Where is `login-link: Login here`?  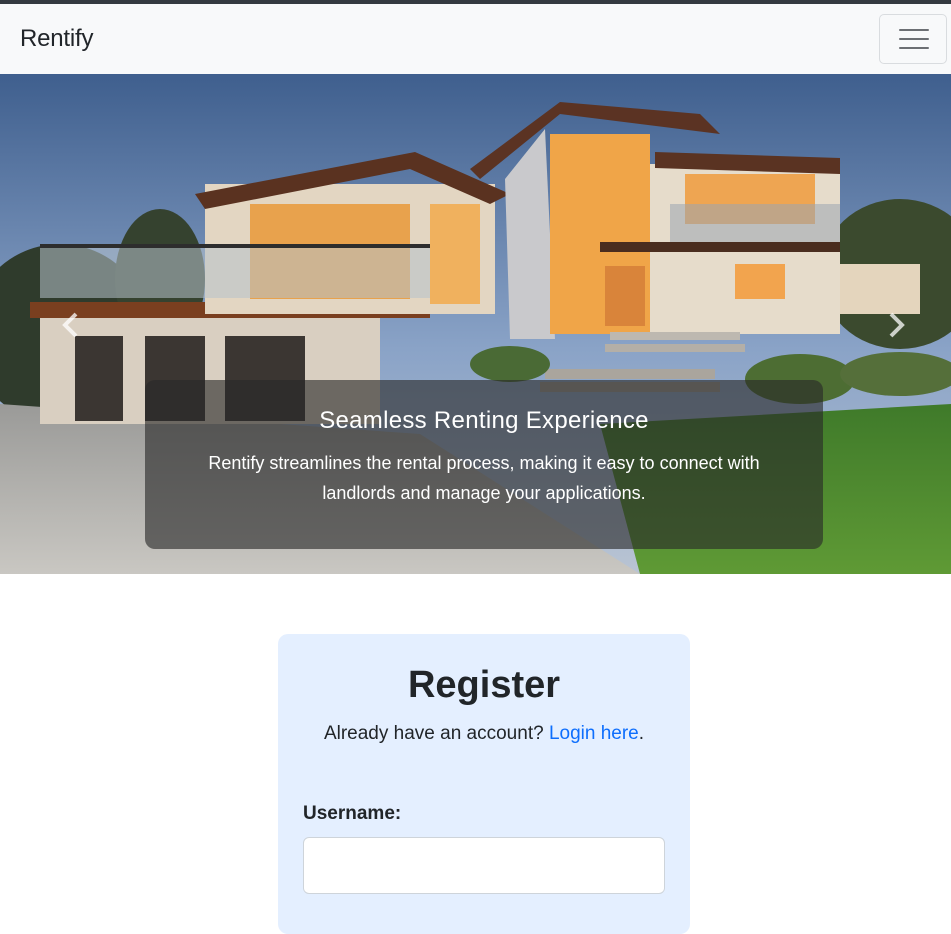
login-link: Login here is located at coordinates (594, 733).